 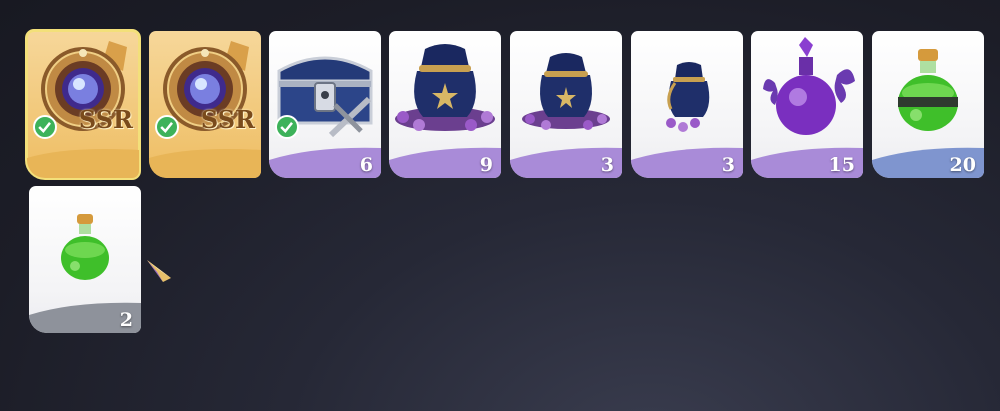 I want to click on item-quantity: 2, so click(x=126, y=320).